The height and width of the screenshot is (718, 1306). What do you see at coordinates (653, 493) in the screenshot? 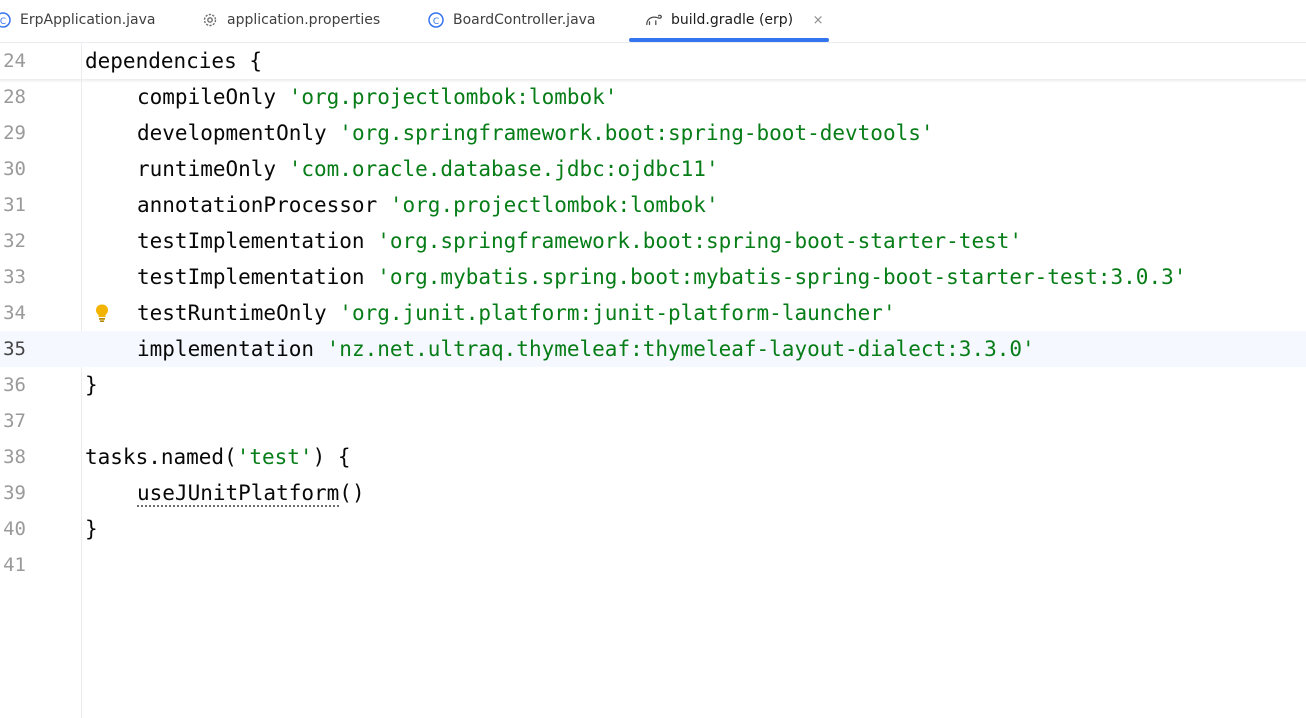
I see `code-line: 39 useJUnitPlatform()` at bounding box center [653, 493].